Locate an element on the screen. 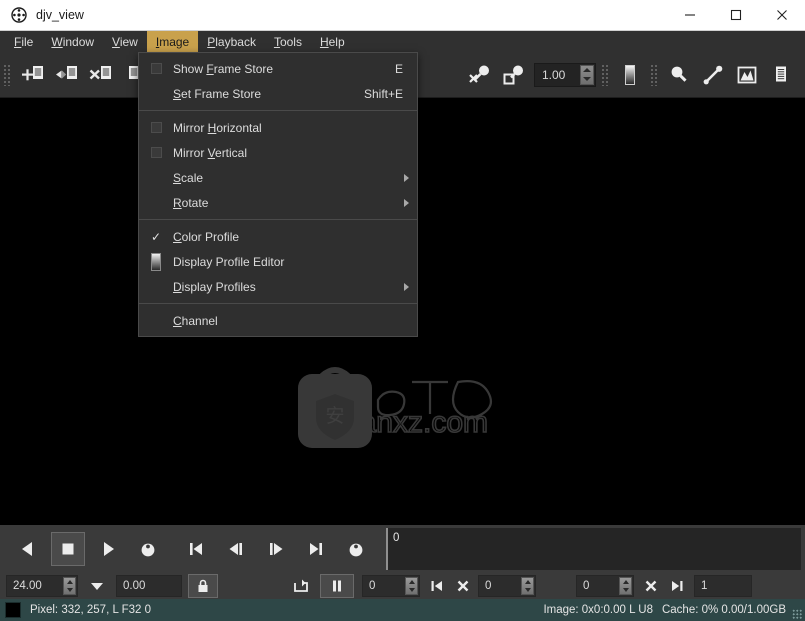 This screenshot has height=621, width=805. menu-item-channel: Channel is located at coordinates (278, 320).